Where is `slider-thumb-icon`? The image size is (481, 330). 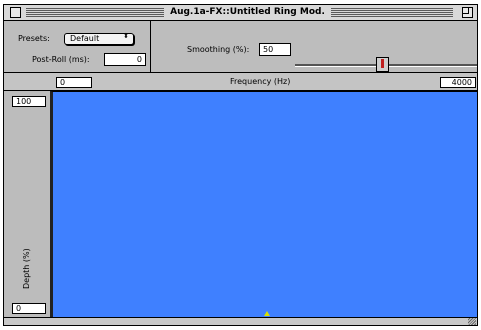 slider-thumb-icon is located at coordinates (382, 64).